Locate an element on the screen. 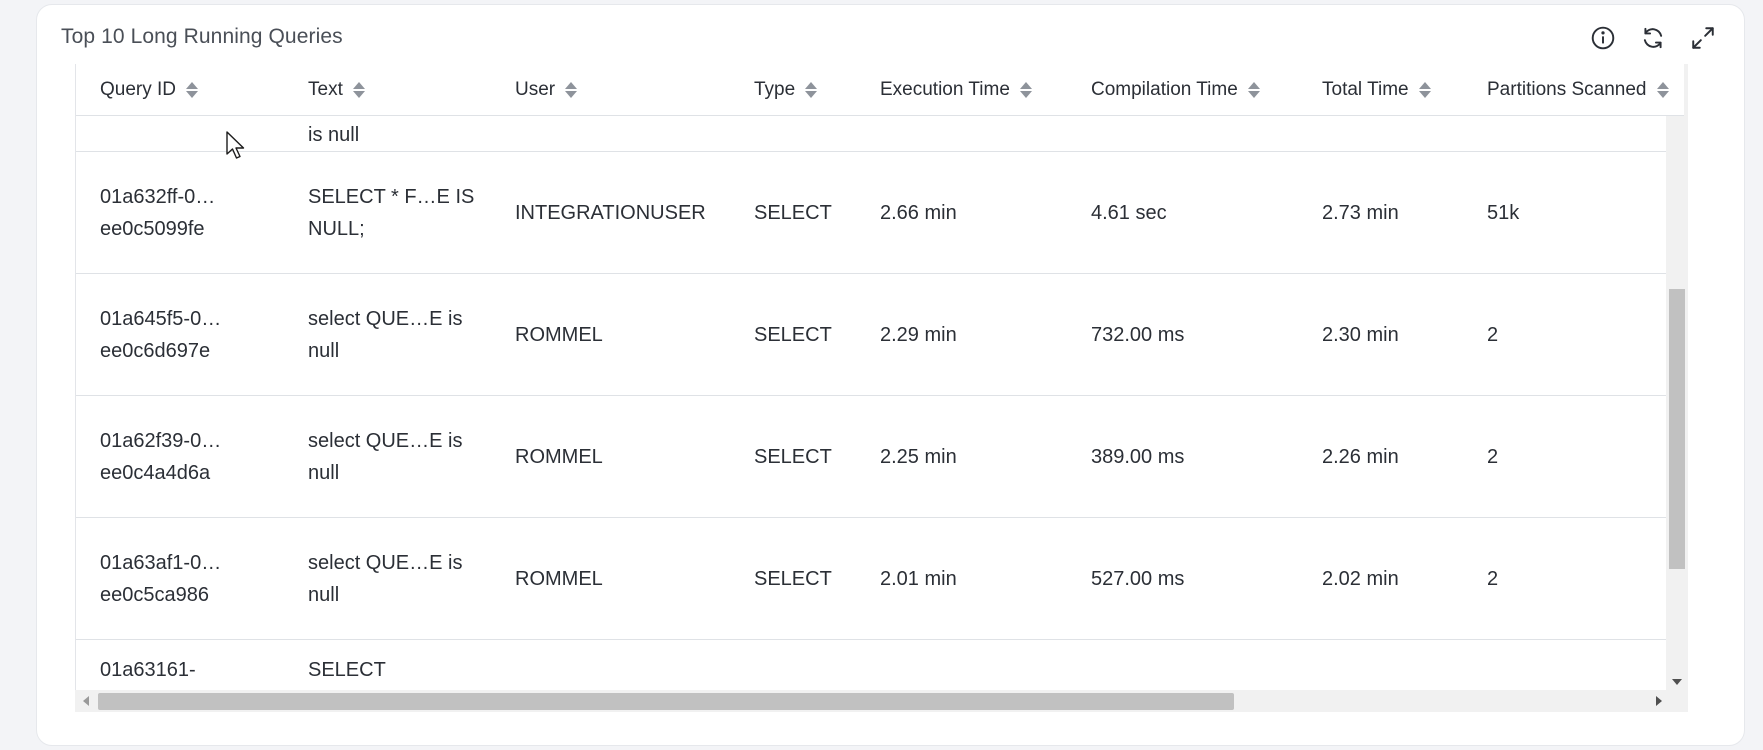 The image size is (1763, 750). cell-execution-time: 2.01 min is located at coordinates (918, 578).